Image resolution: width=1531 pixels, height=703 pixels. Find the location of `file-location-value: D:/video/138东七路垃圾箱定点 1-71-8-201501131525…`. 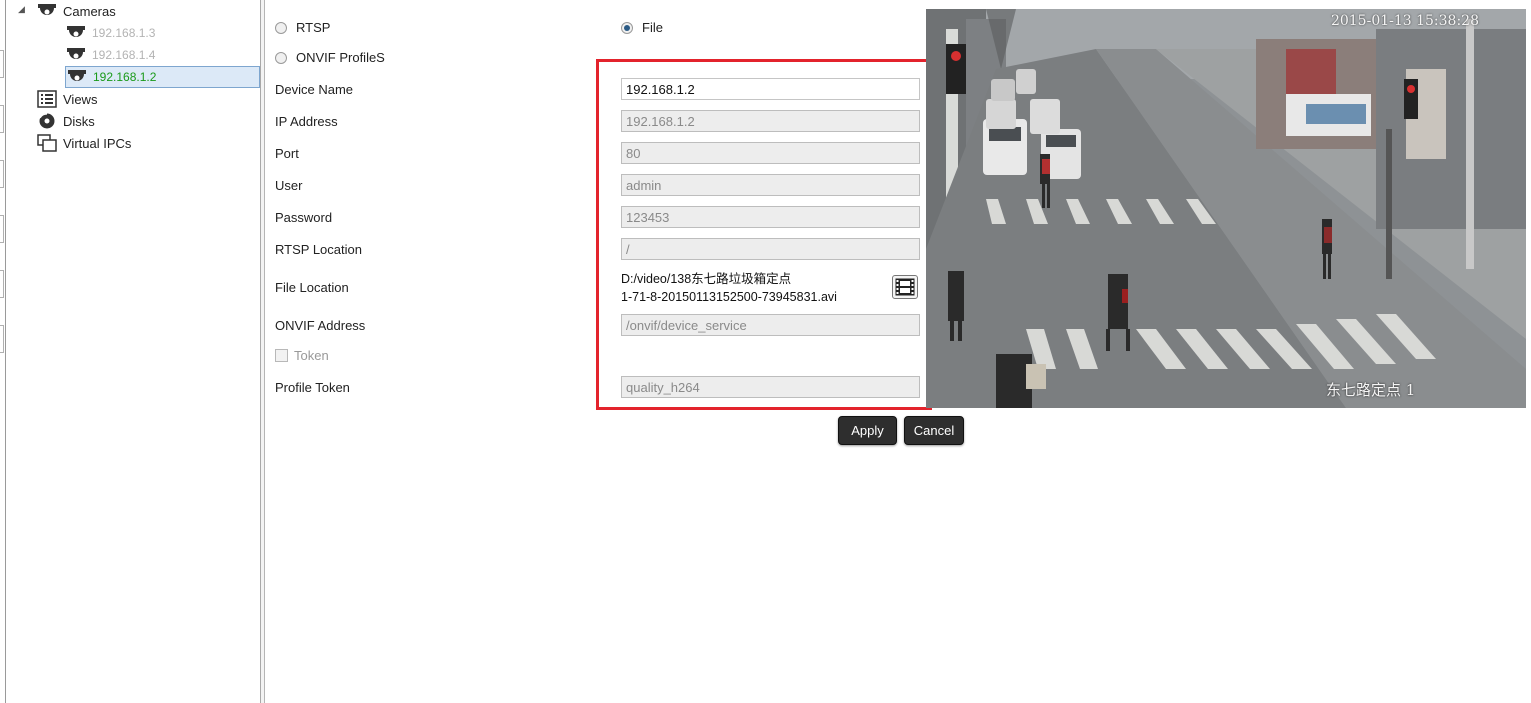

file-location-value: D:/video/138东七路垃圾箱定点 1-71-8-201501131525… is located at coordinates (729, 288).